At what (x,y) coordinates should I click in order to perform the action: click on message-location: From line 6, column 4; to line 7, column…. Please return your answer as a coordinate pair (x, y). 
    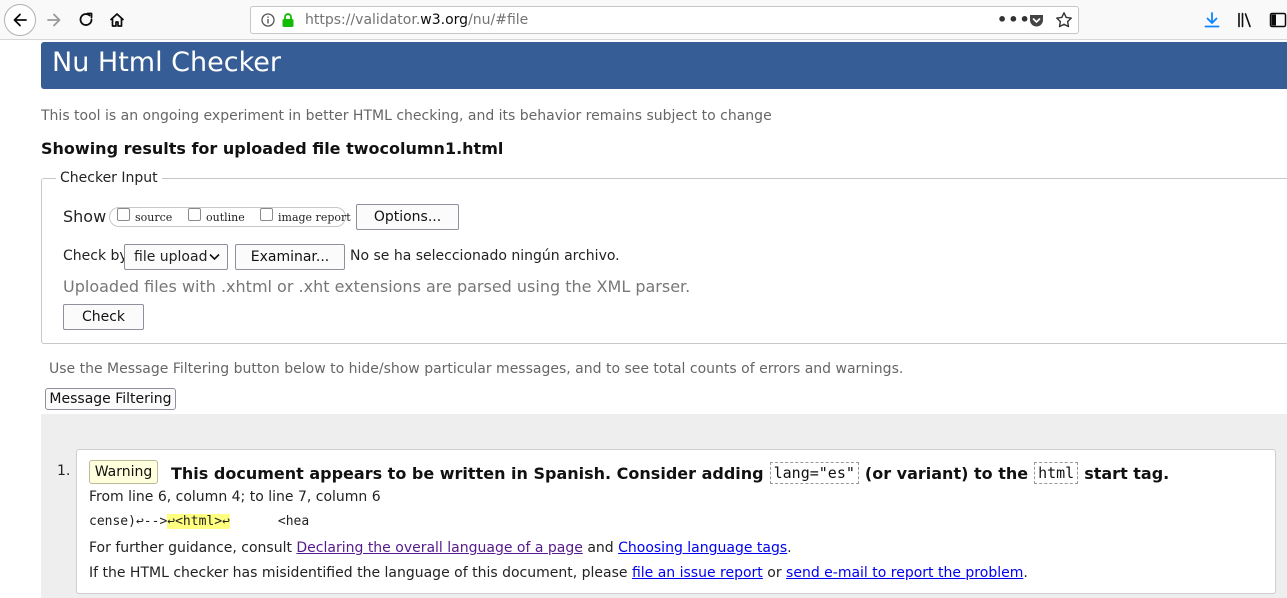
    Looking at the image, I should click on (235, 497).